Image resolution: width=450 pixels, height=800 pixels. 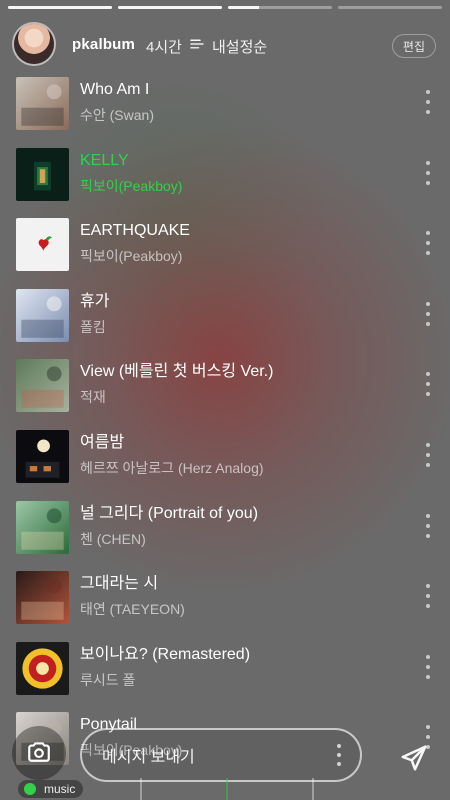 What do you see at coordinates (244, 173) in the screenshot?
I see `song-meta: KELLY 픽보이(Peakboy)` at bounding box center [244, 173].